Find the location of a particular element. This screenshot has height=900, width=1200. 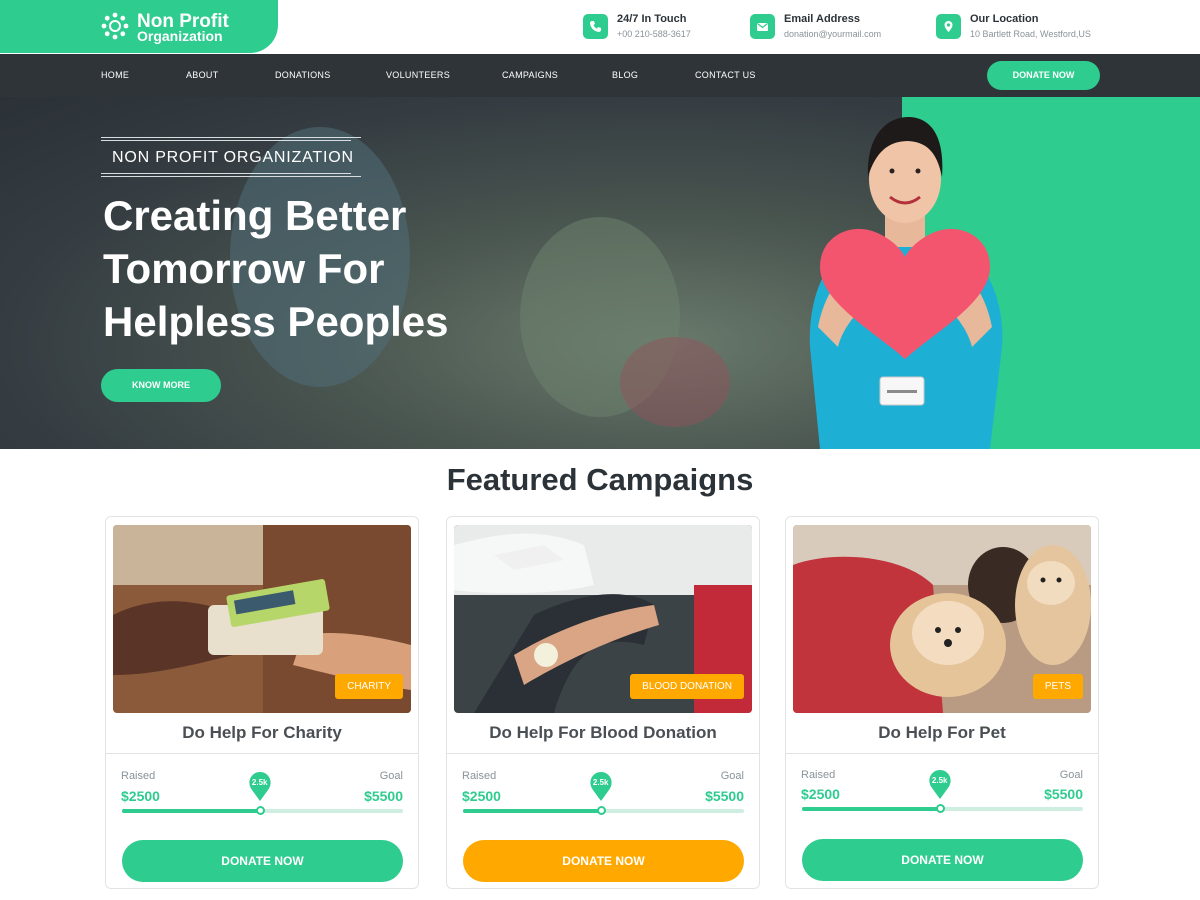

hero-tagline: NON PROFIT ORGANIZATION is located at coordinates (233, 157).